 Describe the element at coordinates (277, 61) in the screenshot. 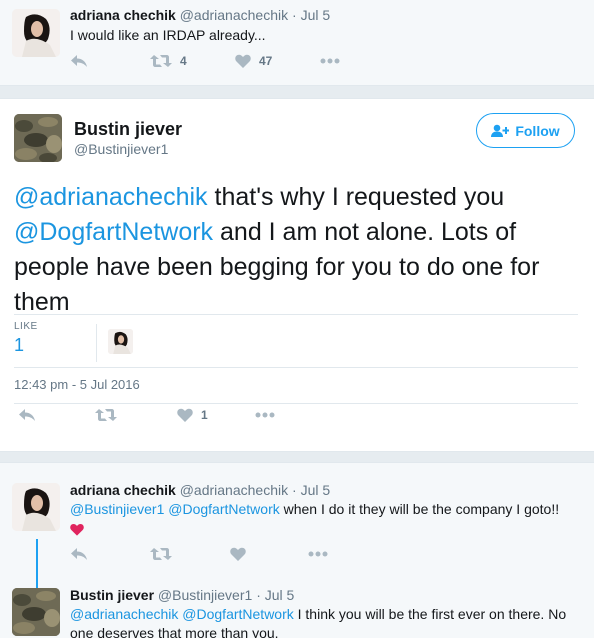

I see `like-button: 47` at that location.